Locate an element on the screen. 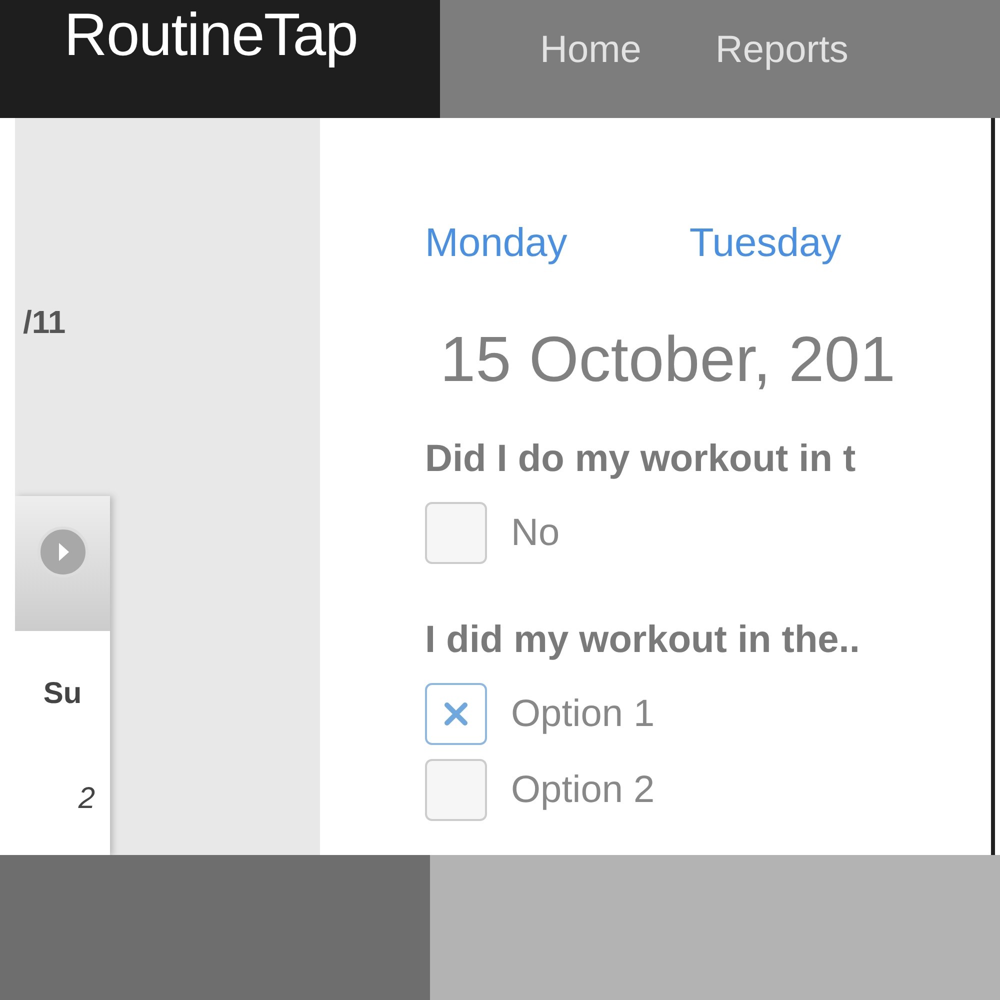 This screenshot has width=1000, height=1000. option-label: No is located at coordinates (535, 533).